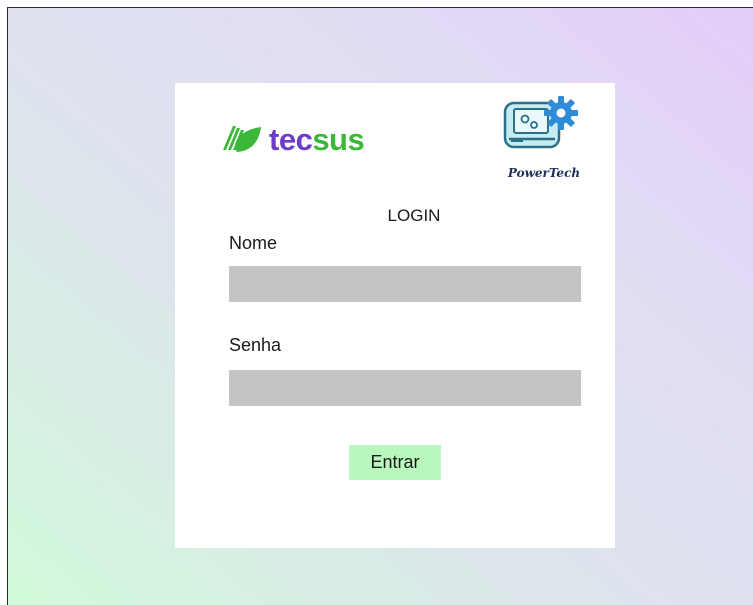 The height and width of the screenshot is (605, 753). I want to click on page-title: LOGIN, so click(414, 215).